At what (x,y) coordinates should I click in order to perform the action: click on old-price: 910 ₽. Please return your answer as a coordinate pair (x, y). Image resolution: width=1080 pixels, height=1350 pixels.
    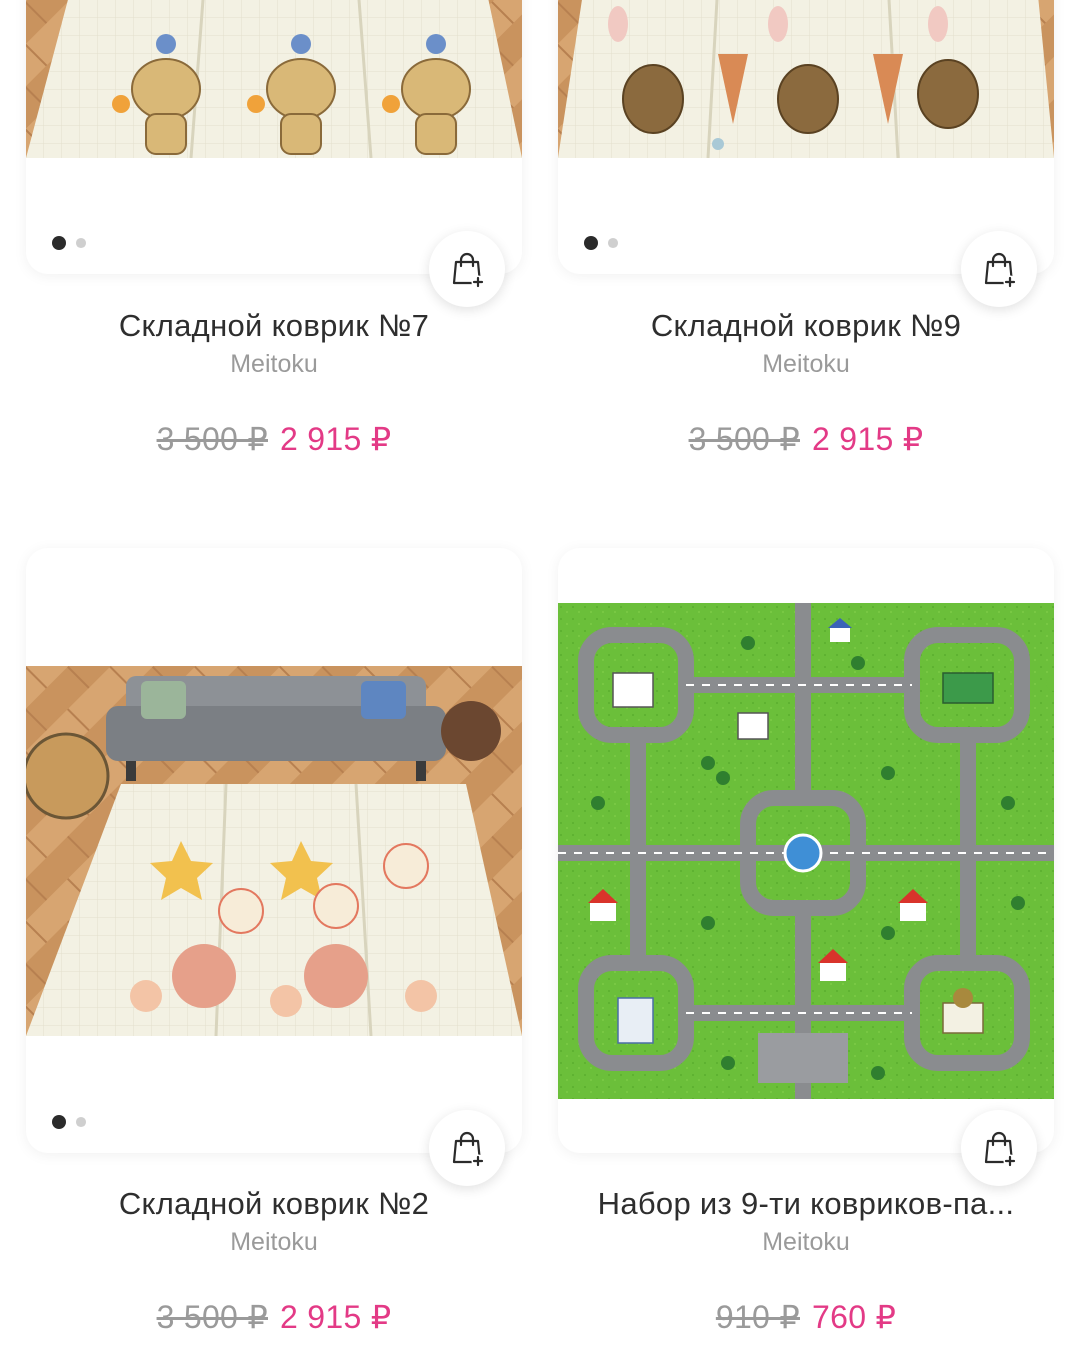
    Looking at the image, I should click on (757, 1317).